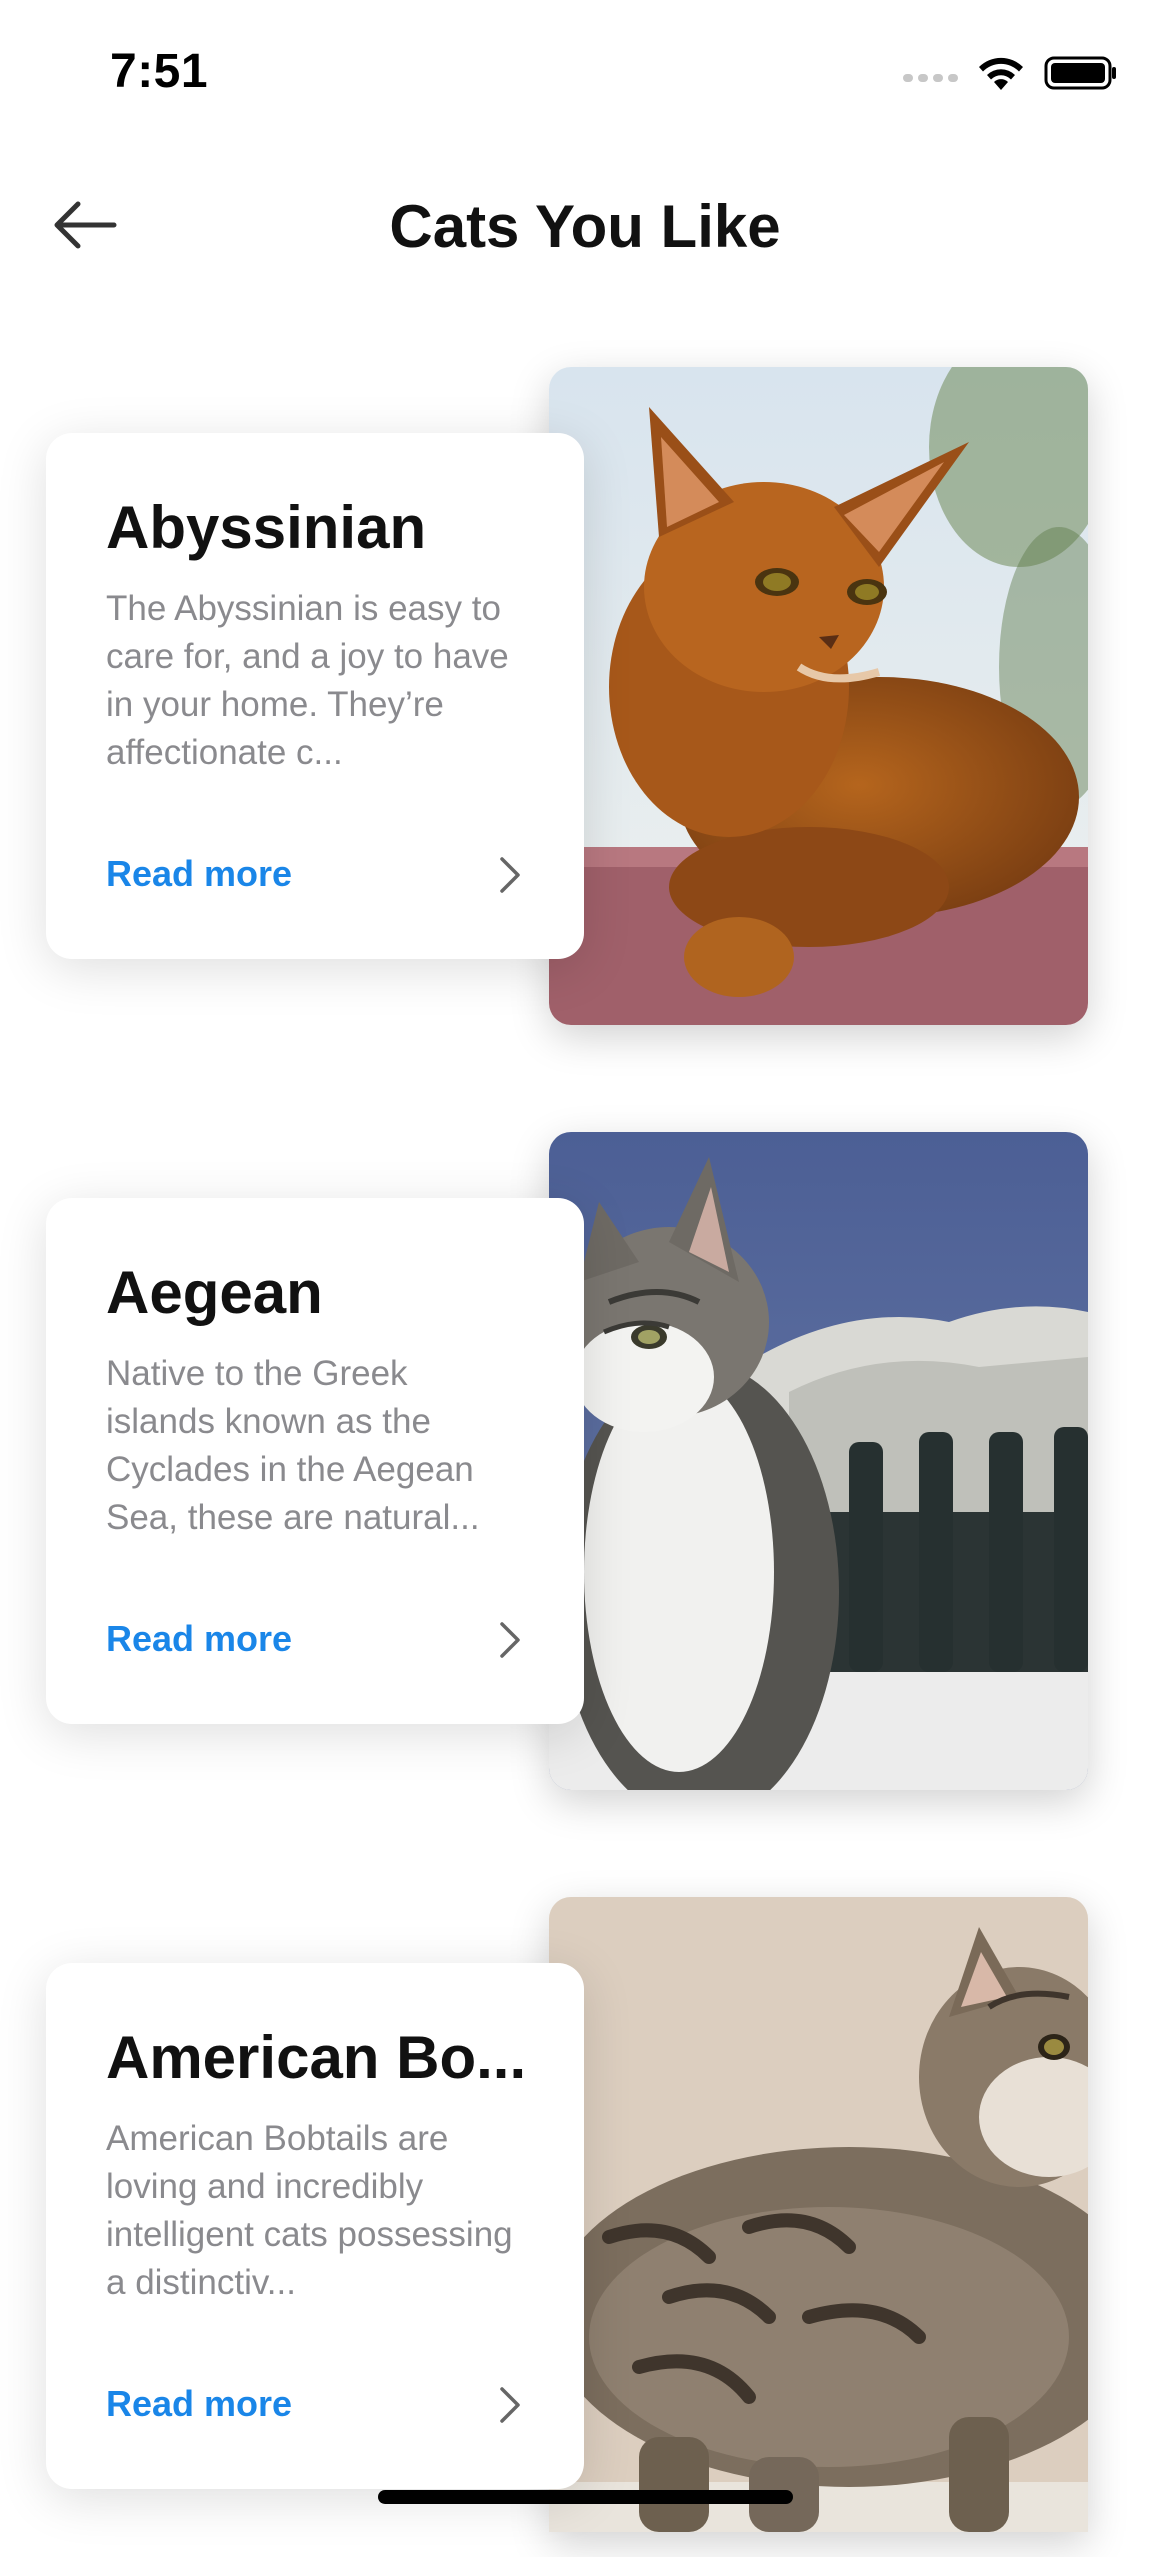 This screenshot has width=1170, height=2557. What do you see at coordinates (159, 71) in the screenshot?
I see `status-time: 7:51` at bounding box center [159, 71].